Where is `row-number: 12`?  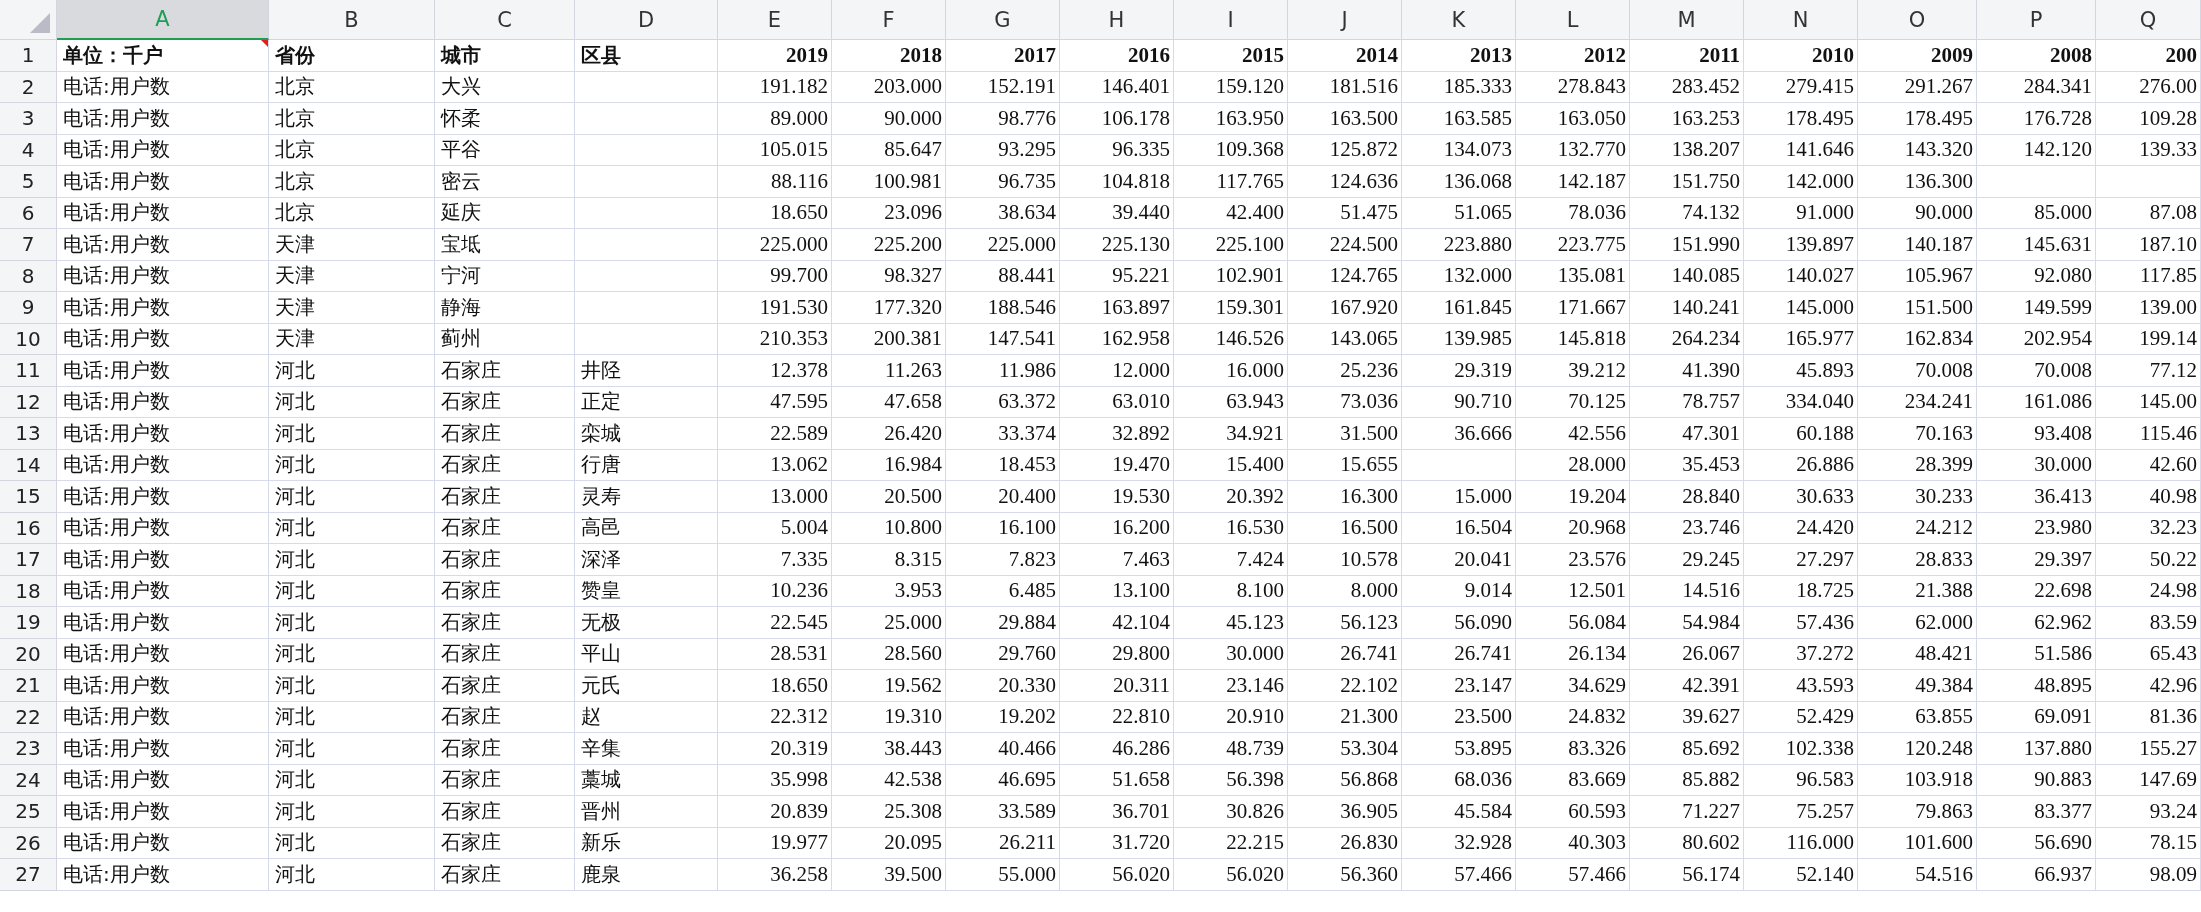
row-number: 12 is located at coordinates (28, 402).